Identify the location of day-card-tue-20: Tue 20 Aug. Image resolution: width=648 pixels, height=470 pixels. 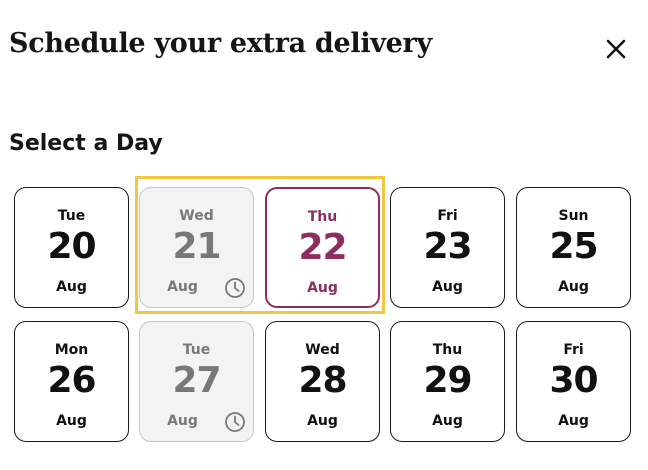
(71, 247).